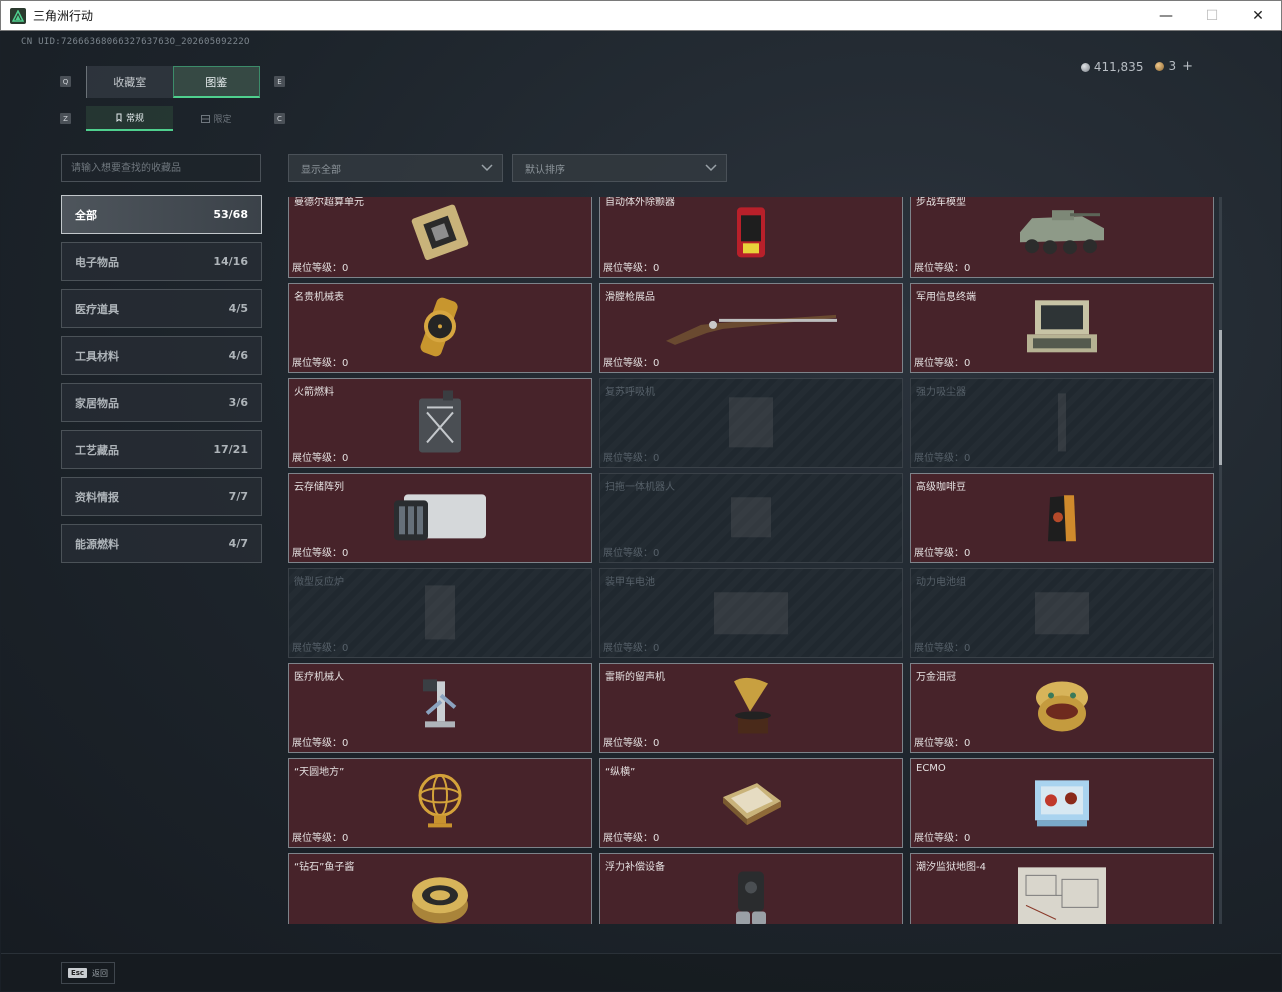  I want to click on grid-scrollbar, so click(1220, 560).